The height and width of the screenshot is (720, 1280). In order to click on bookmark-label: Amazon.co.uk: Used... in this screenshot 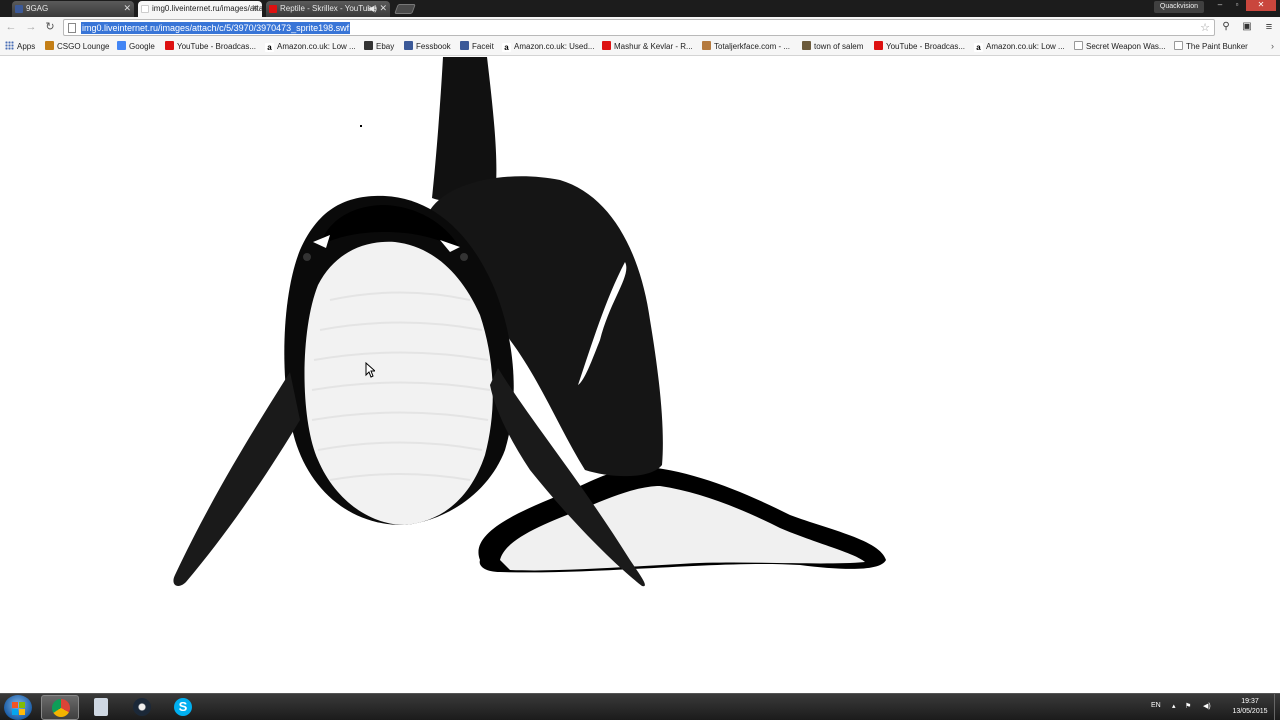, I will do `click(554, 46)`.